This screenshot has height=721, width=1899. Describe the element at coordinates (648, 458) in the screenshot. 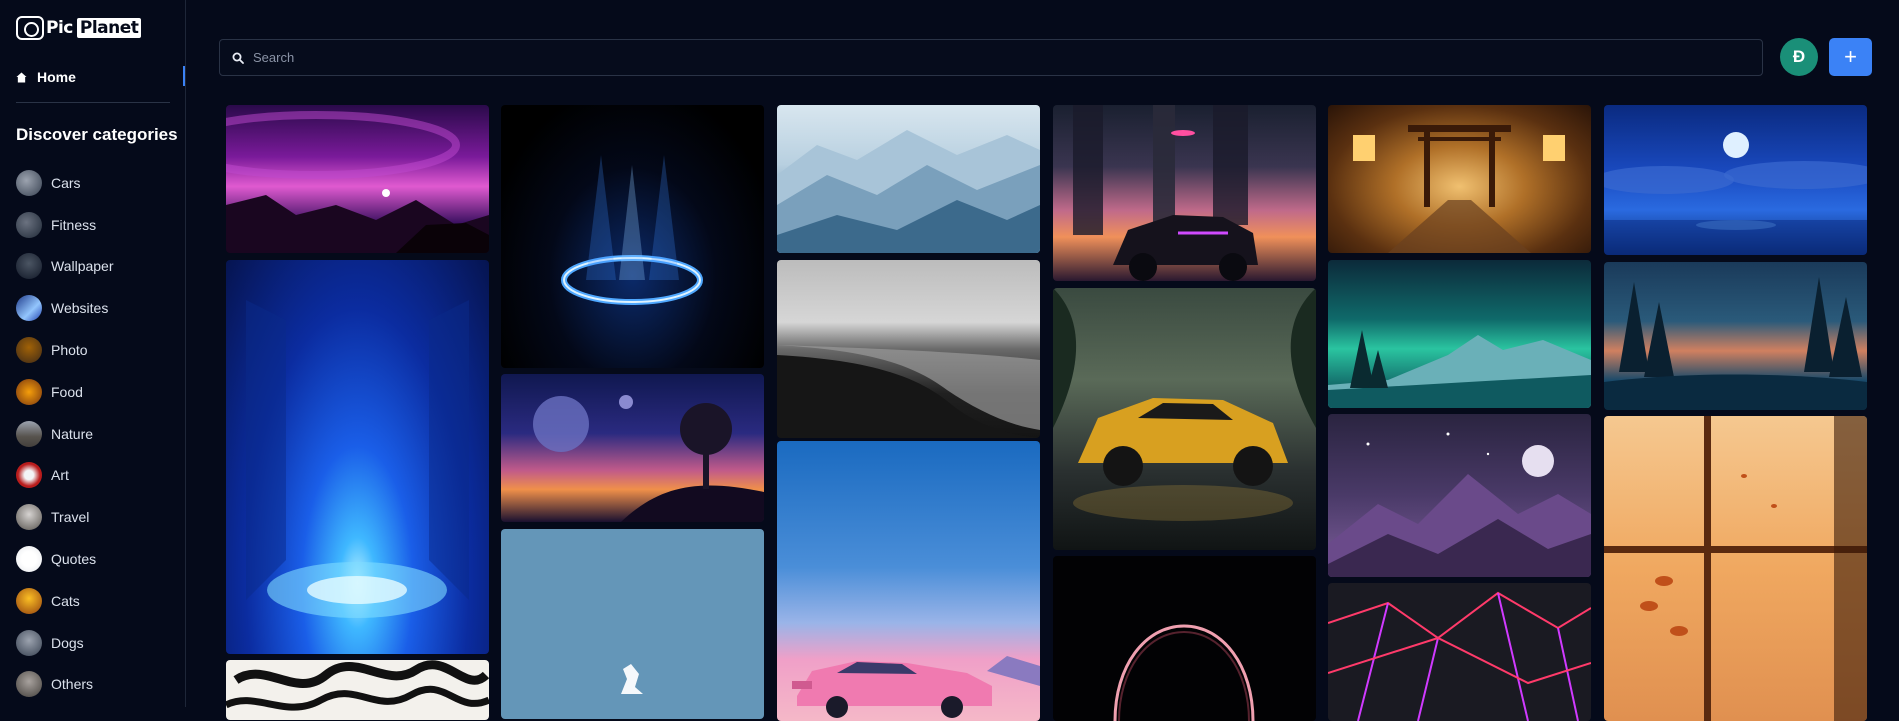

I see `planet-tree-illustration` at that location.